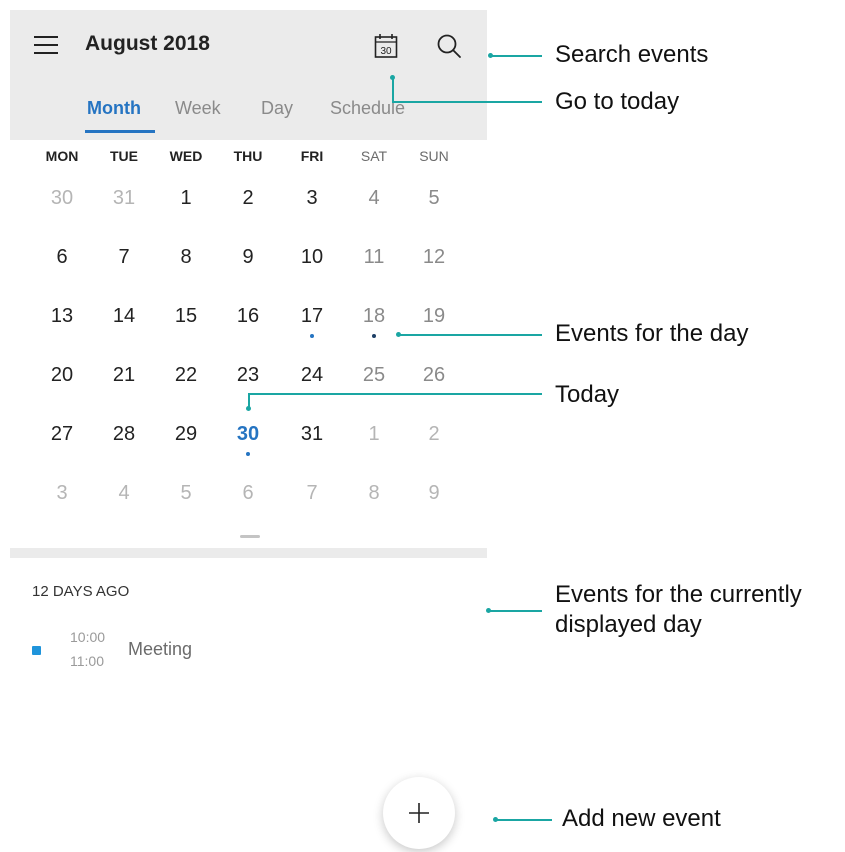  What do you see at coordinates (120, 131) in the screenshot?
I see `active-tab-indicator` at bounding box center [120, 131].